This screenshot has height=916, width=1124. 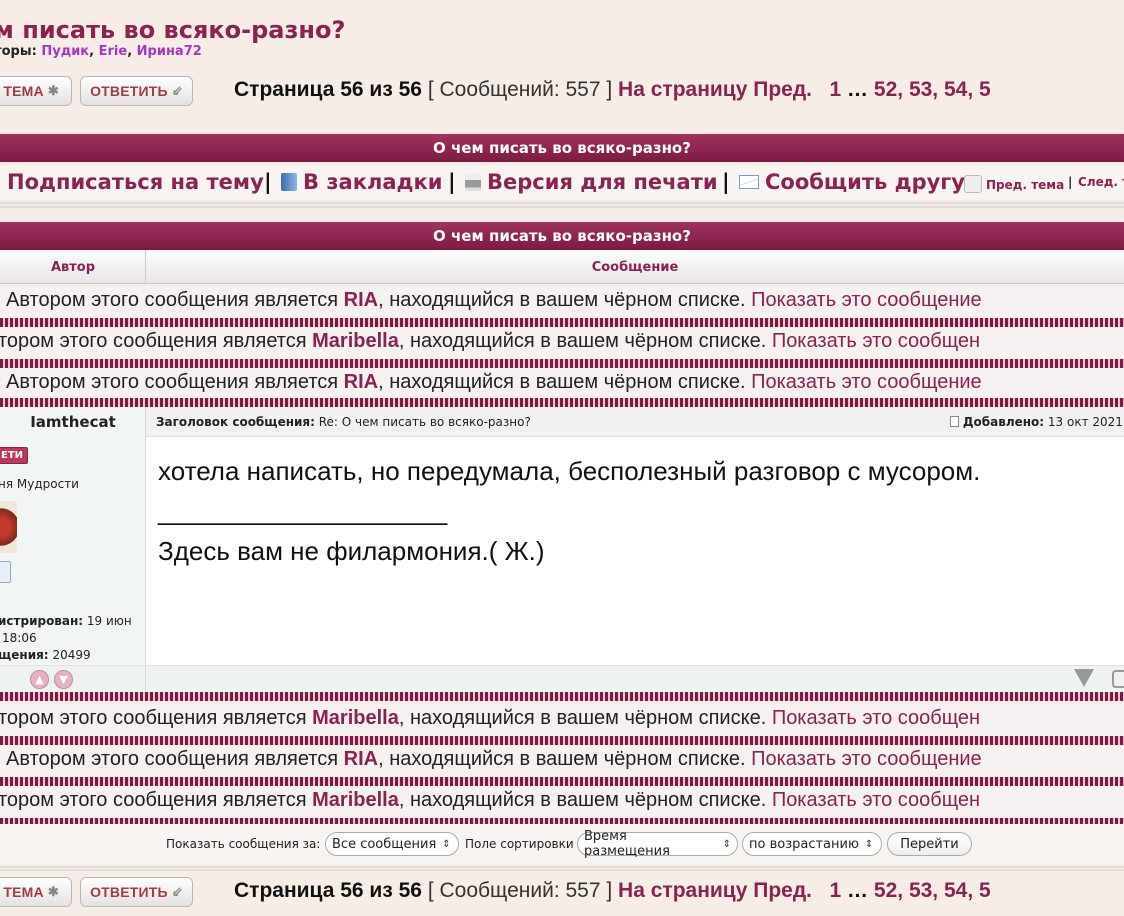 I want to click on topic-title: ем писать во всяко-разно?, so click(x=173, y=30).